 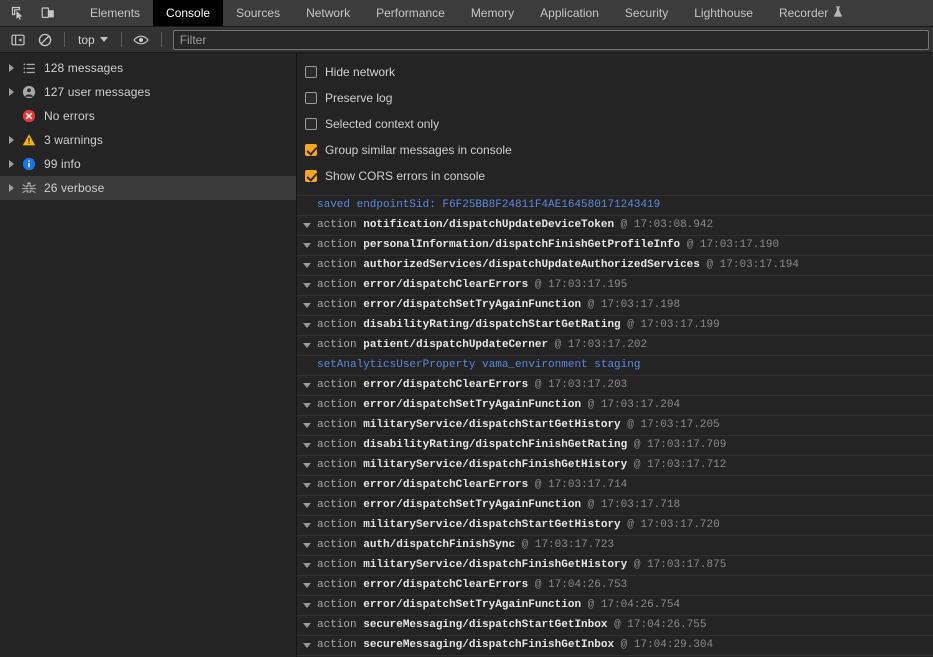 I want to click on create-live-expression-eye-icon, so click(x=141, y=39).